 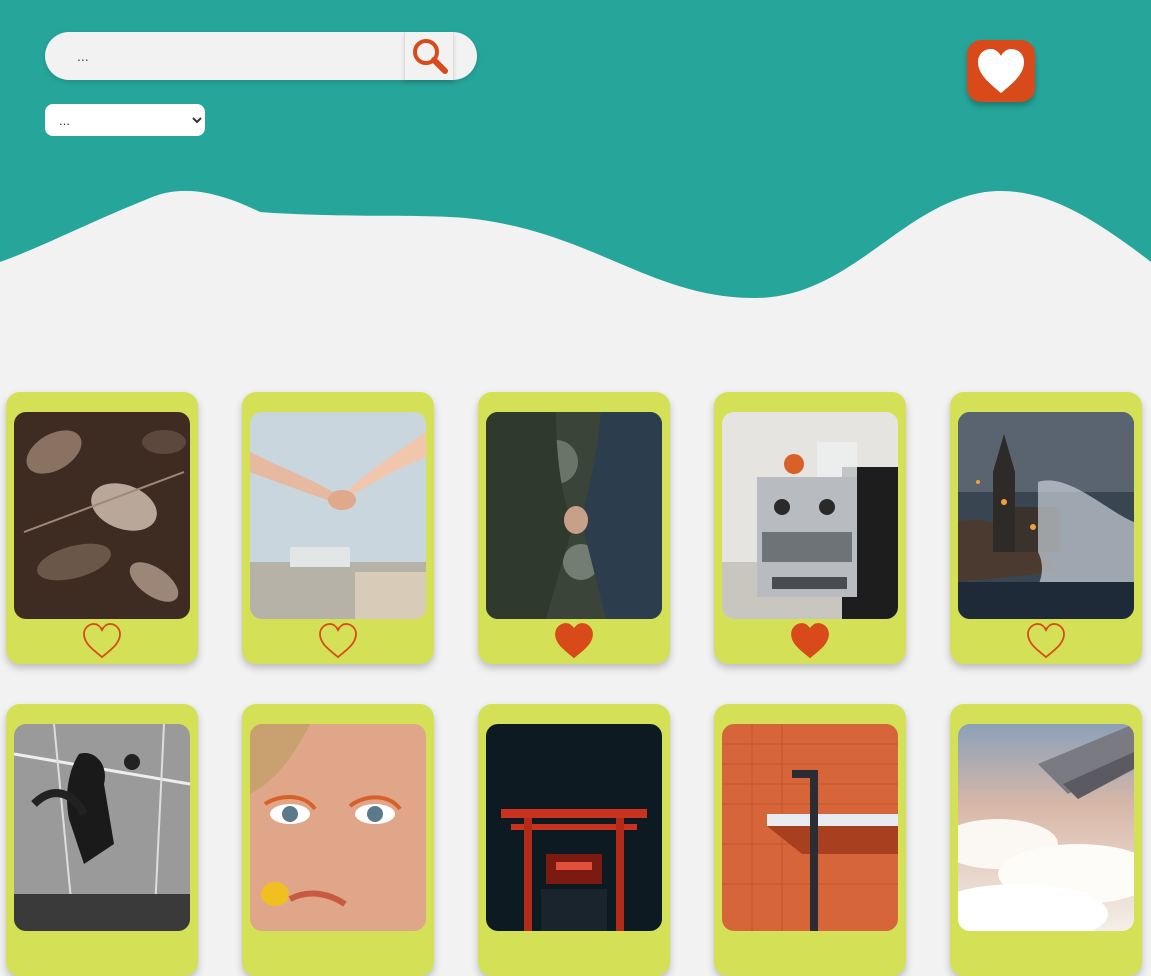 What do you see at coordinates (810, 515) in the screenshot?
I see `espresso-machine-photo` at bounding box center [810, 515].